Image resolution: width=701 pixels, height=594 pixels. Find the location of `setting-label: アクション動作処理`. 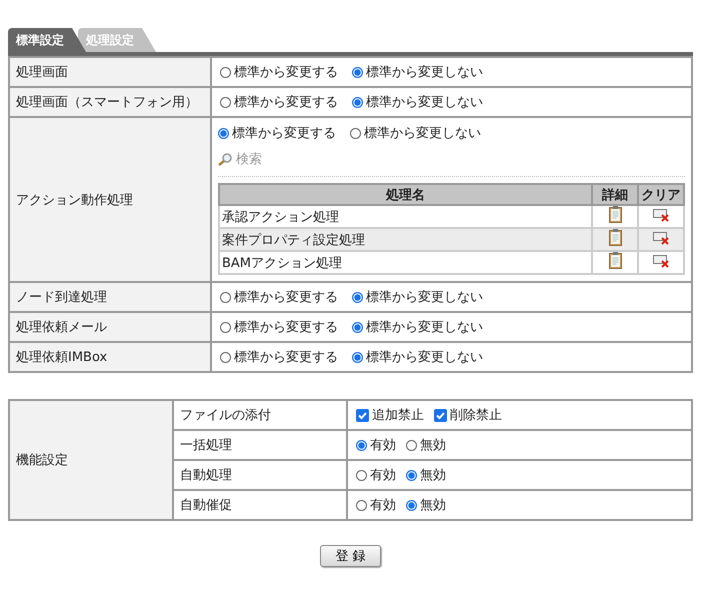

setting-label: アクション動作処理 is located at coordinates (110, 199).